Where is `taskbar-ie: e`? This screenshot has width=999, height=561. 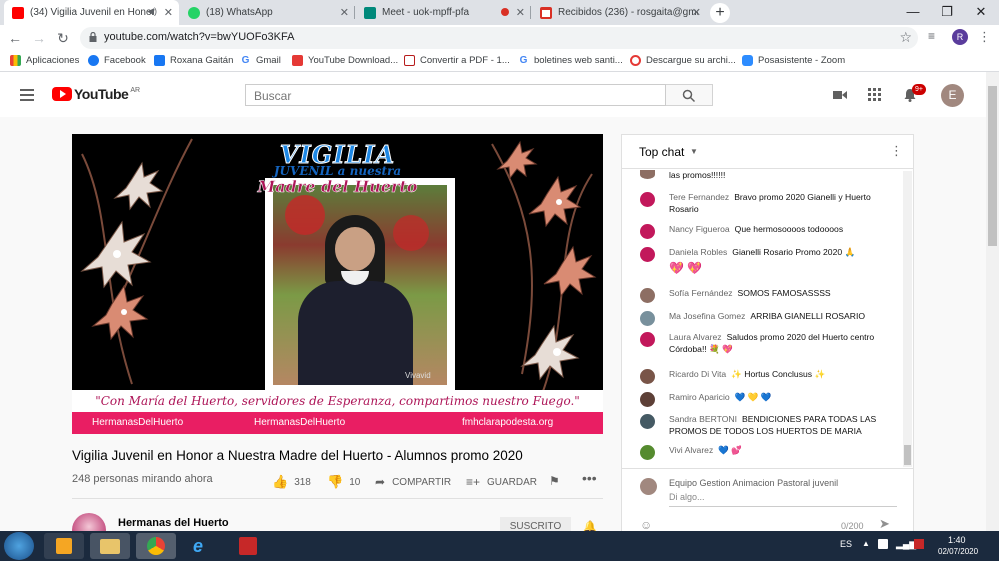
taskbar-ie: e is located at coordinates (202, 546).